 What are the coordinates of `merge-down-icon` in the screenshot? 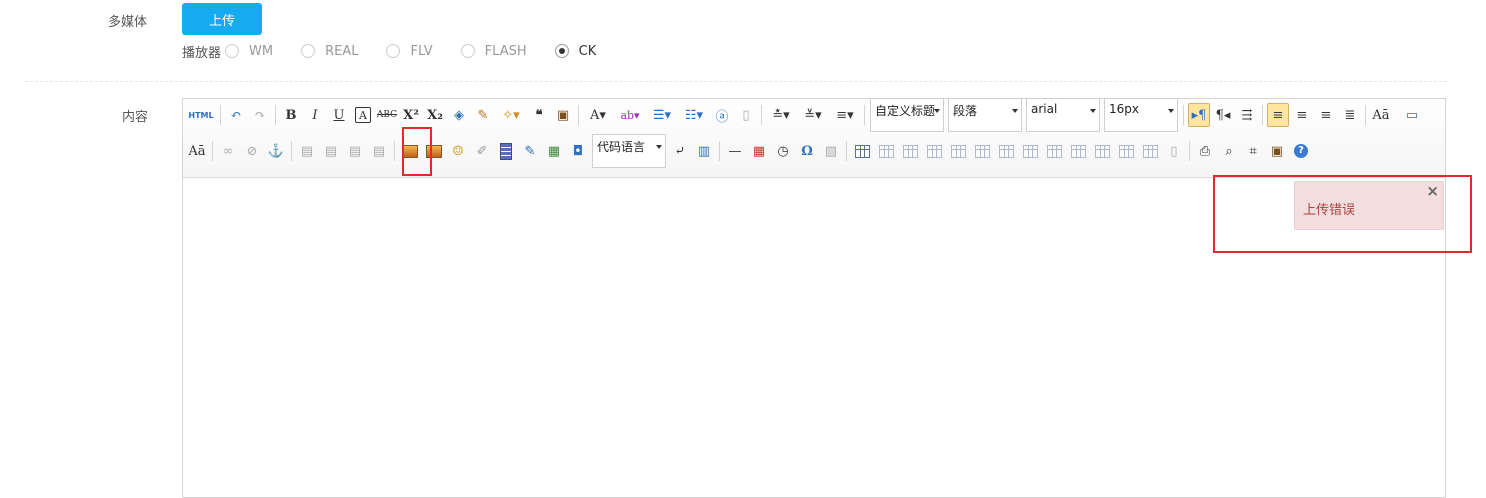 It's located at (1078, 151).